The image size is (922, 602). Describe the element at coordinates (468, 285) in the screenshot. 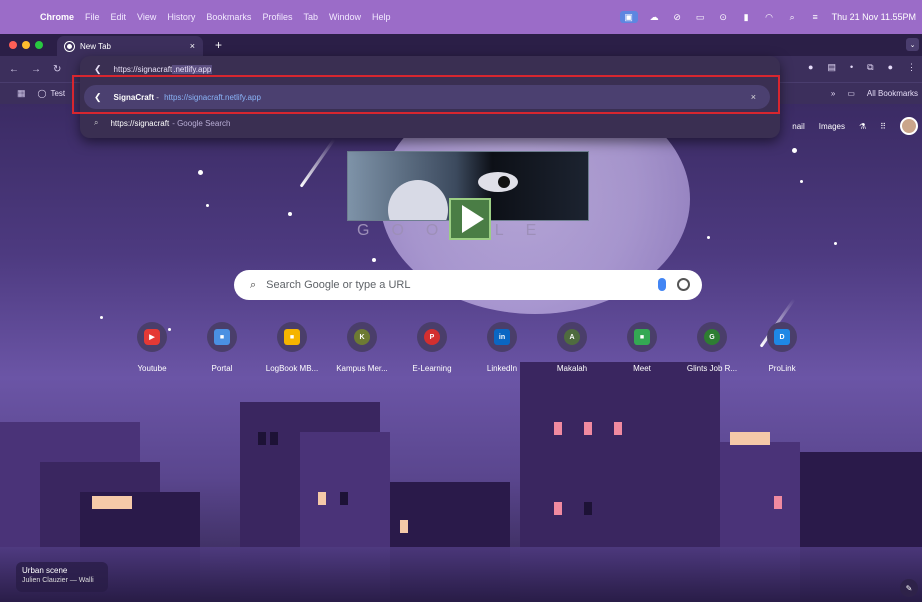

I see `search-box: ⌕ Search Google or type a URL` at that location.